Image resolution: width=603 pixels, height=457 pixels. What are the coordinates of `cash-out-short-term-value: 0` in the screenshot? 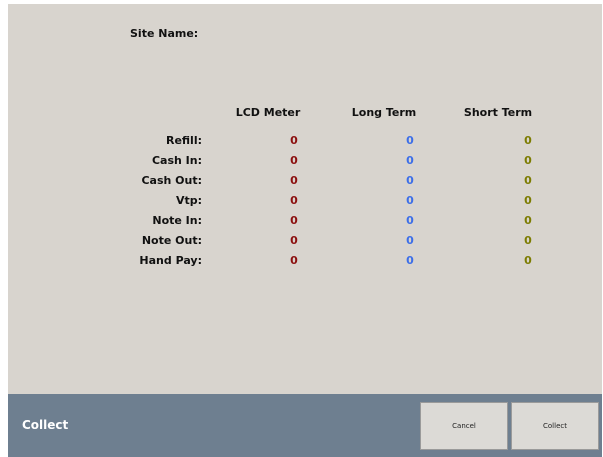 It's located at (528, 180).